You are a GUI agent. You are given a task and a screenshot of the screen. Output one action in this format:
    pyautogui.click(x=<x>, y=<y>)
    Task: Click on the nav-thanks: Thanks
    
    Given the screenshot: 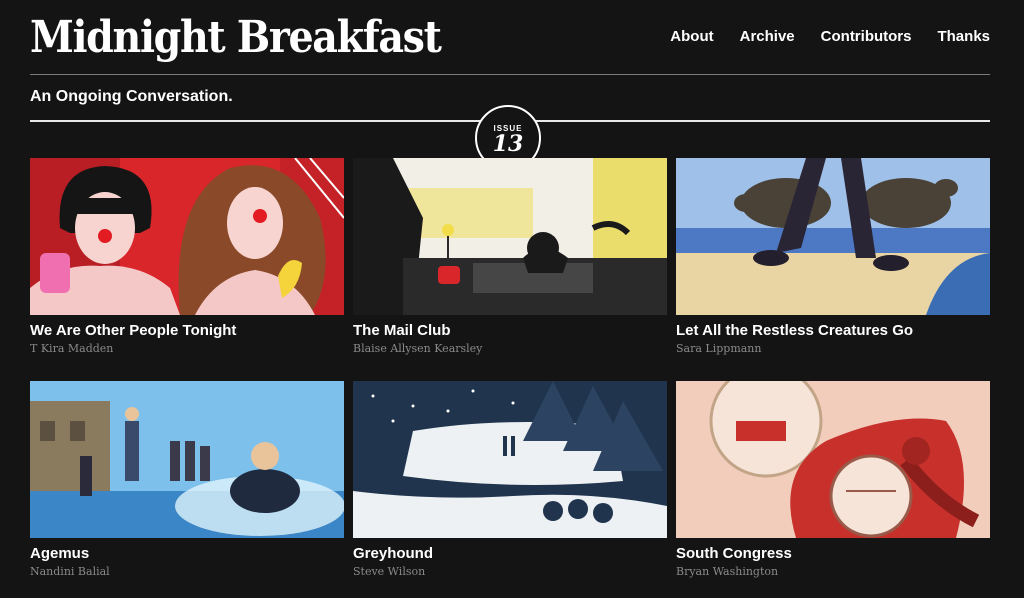 What is the action you would take?
    pyautogui.click(x=963, y=36)
    